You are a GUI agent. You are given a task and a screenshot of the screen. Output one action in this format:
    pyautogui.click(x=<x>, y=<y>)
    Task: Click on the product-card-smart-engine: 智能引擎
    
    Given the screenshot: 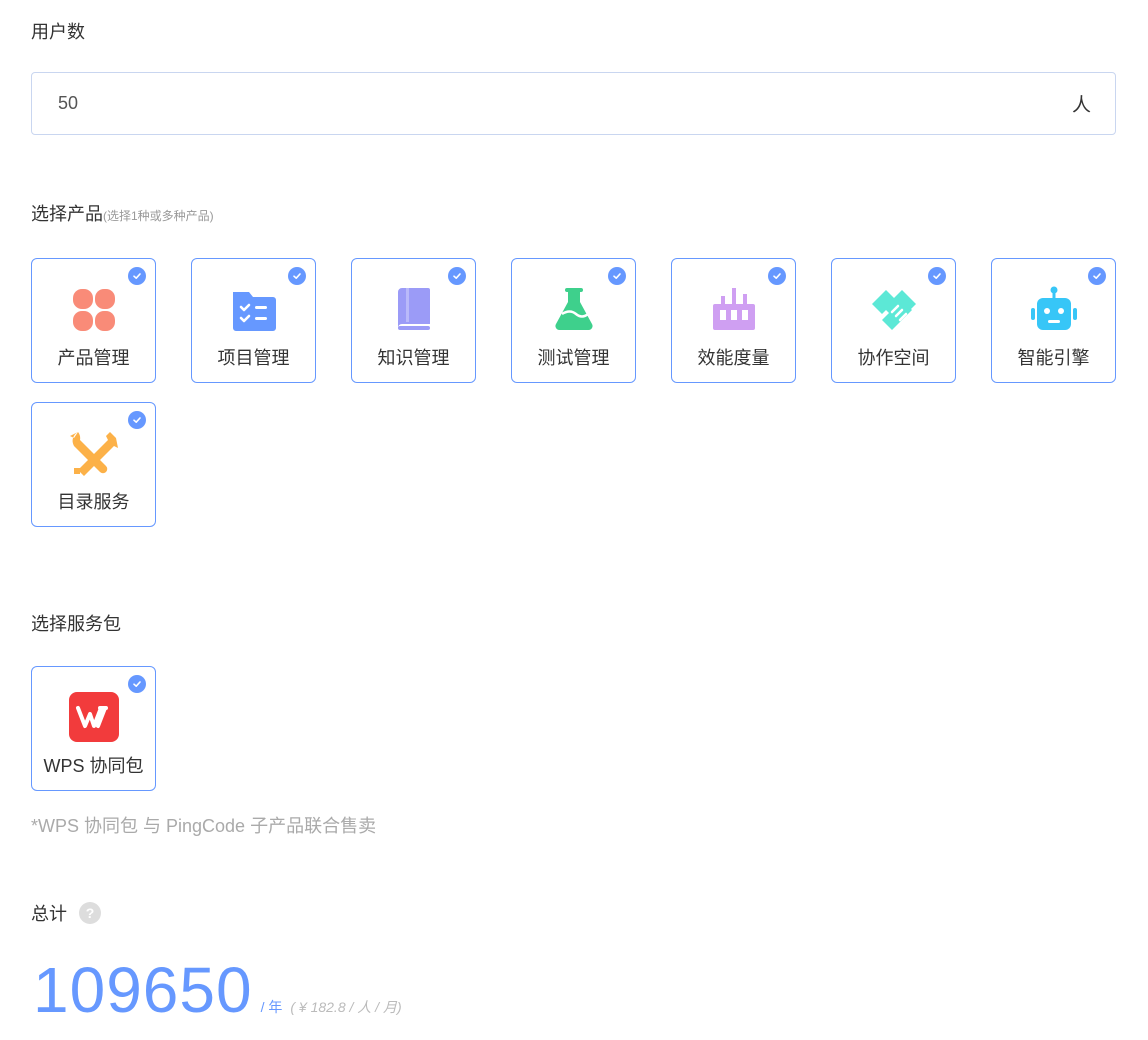 What is the action you would take?
    pyautogui.click(x=1053, y=320)
    